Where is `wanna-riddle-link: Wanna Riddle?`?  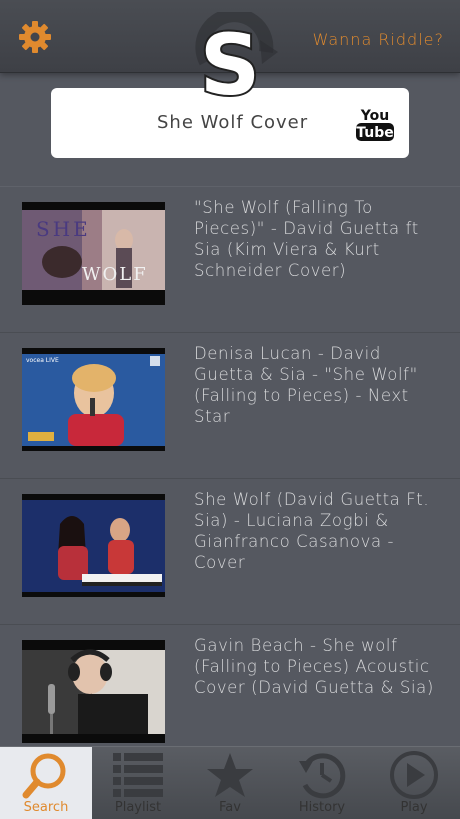 wanna-riddle-link: Wanna Riddle? is located at coordinates (378, 39).